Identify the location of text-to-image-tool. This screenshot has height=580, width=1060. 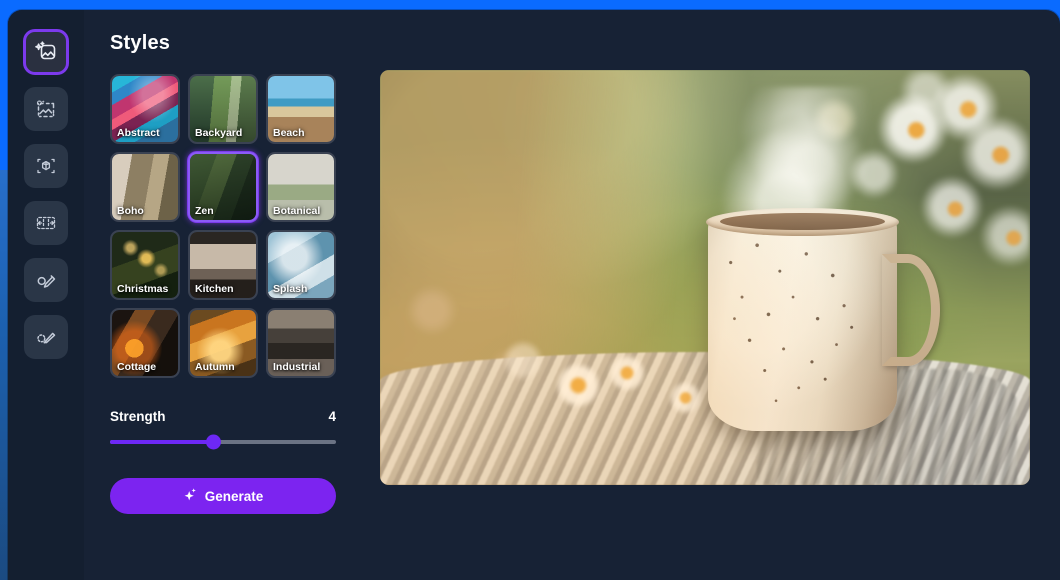
(46, 109).